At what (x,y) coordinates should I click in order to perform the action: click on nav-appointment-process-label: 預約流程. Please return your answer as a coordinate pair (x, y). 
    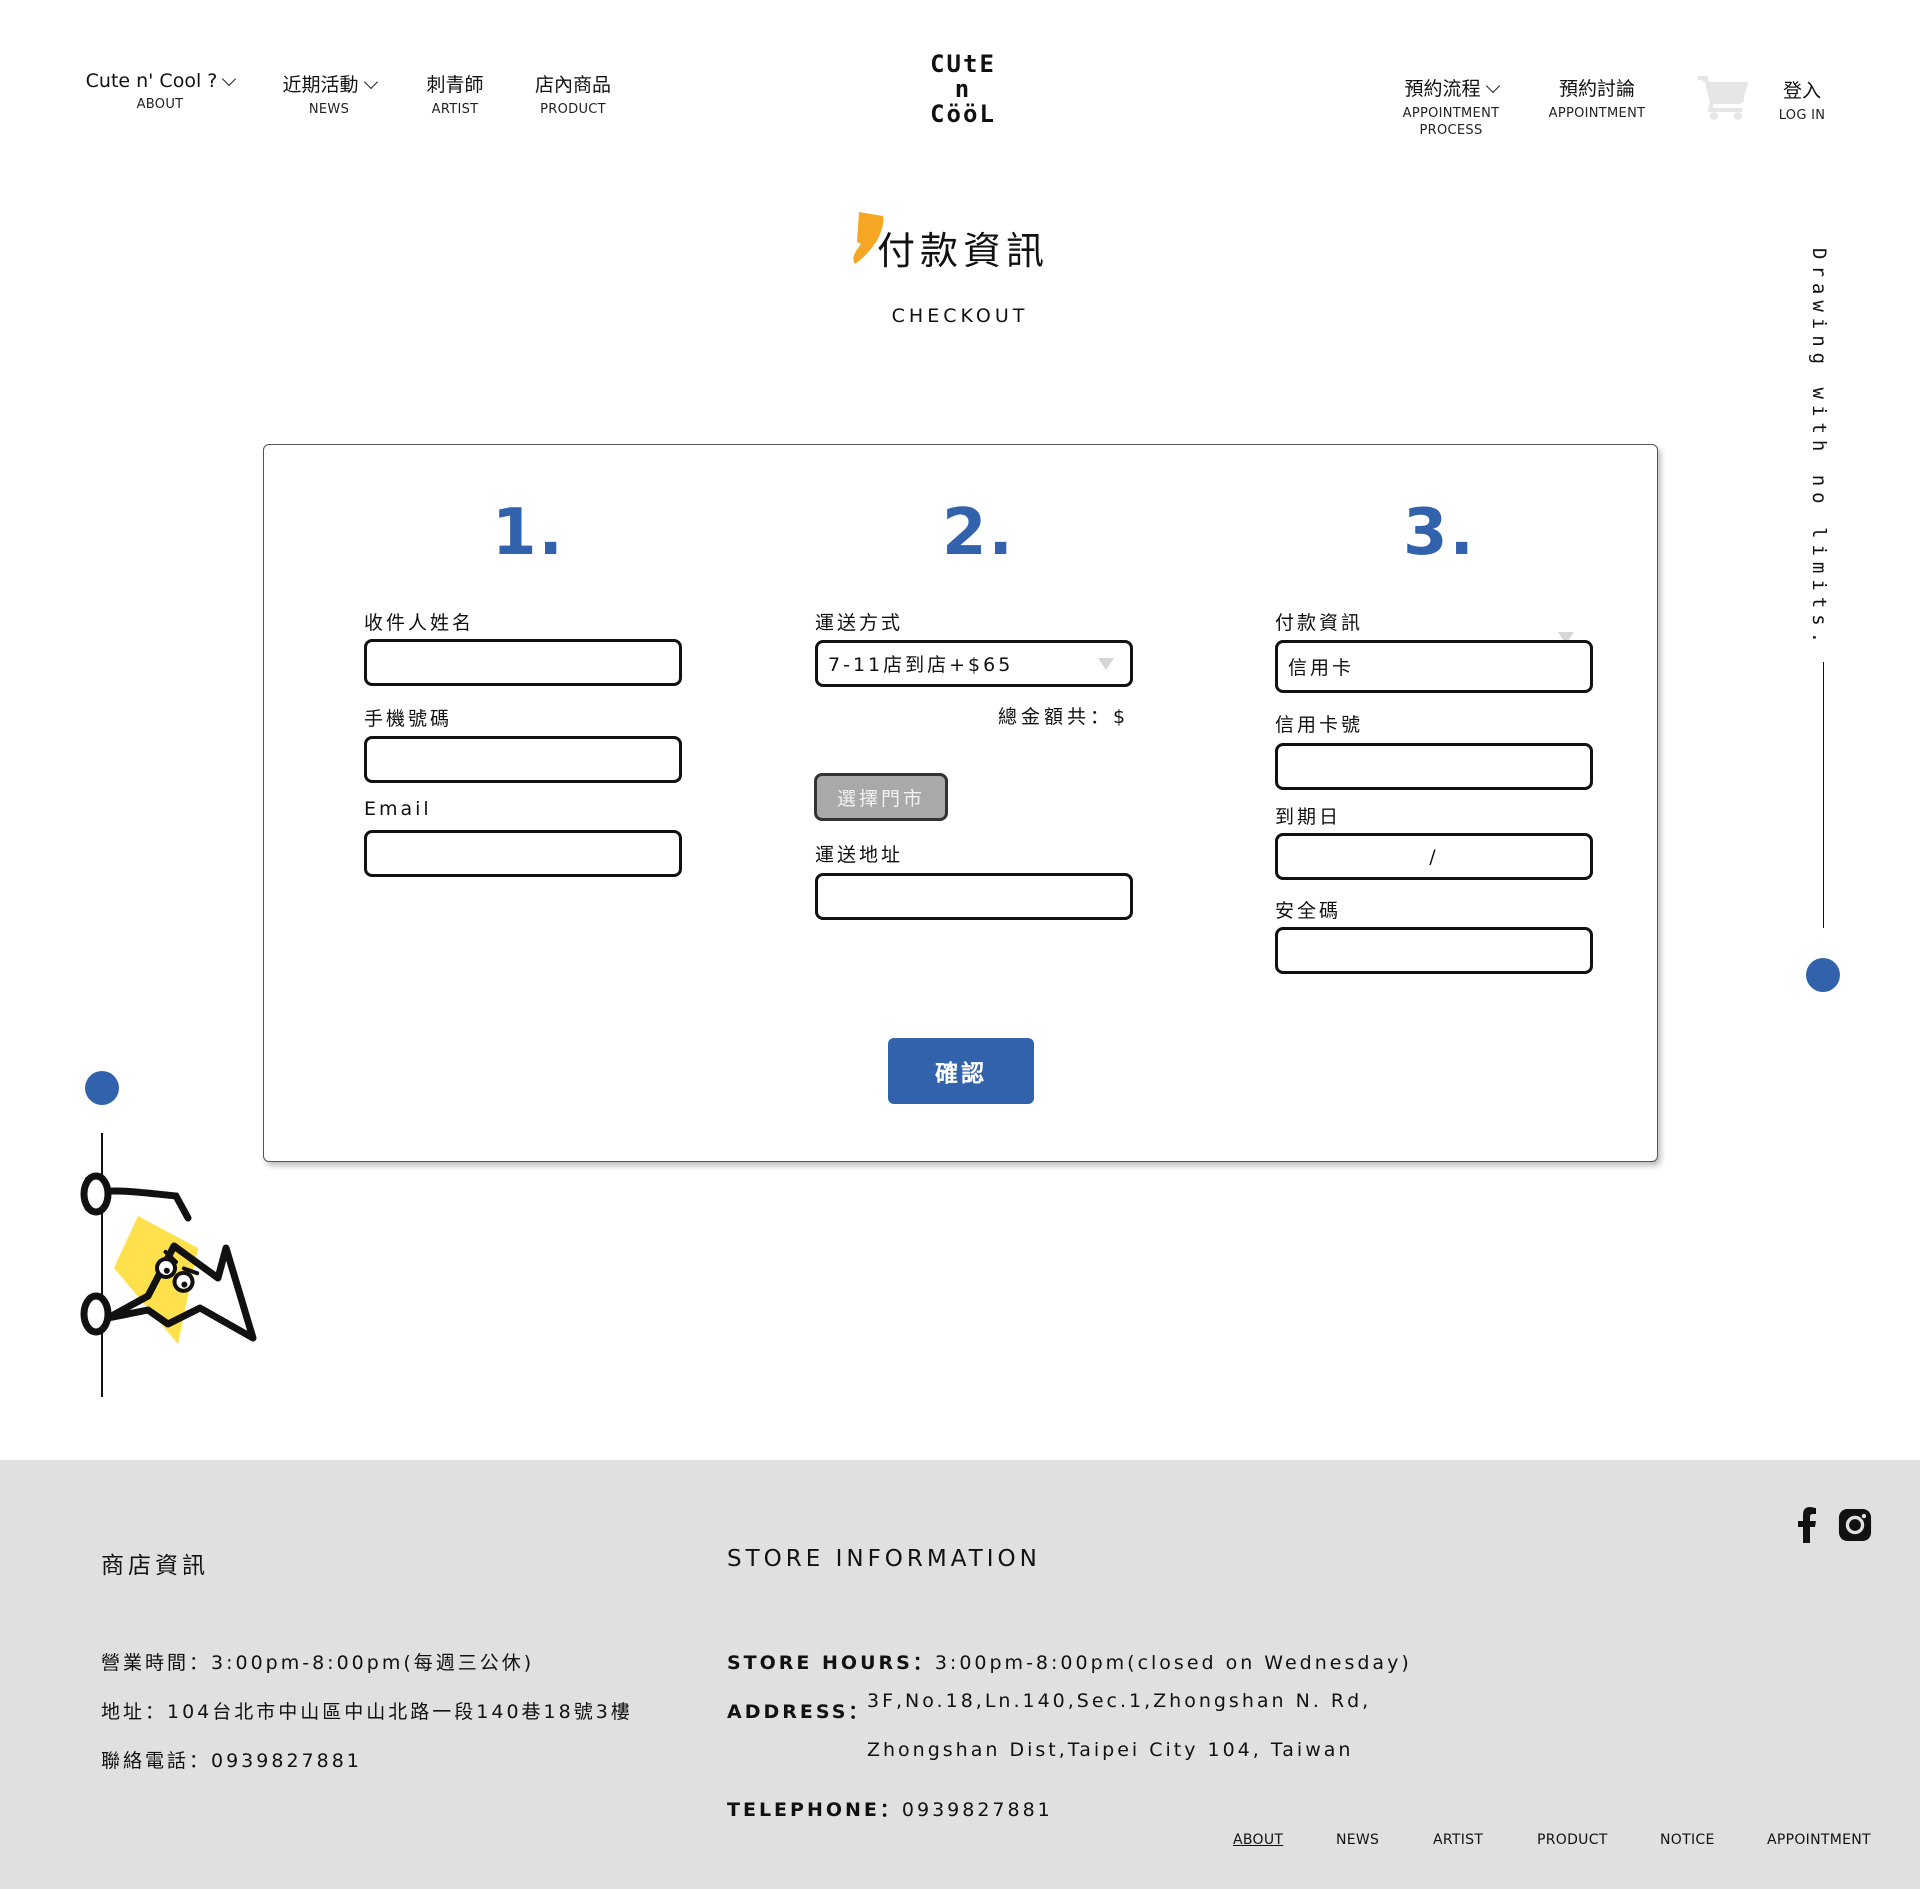
    Looking at the image, I should click on (1442, 89).